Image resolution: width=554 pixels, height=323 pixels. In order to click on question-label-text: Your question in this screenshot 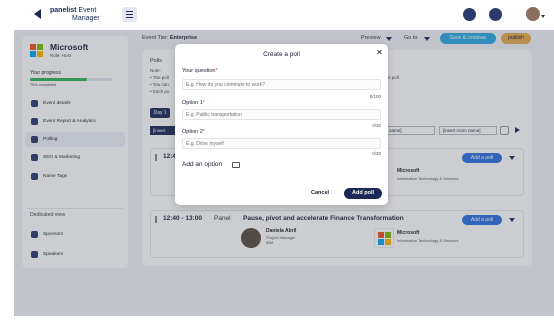, I will do `click(199, 71)`.